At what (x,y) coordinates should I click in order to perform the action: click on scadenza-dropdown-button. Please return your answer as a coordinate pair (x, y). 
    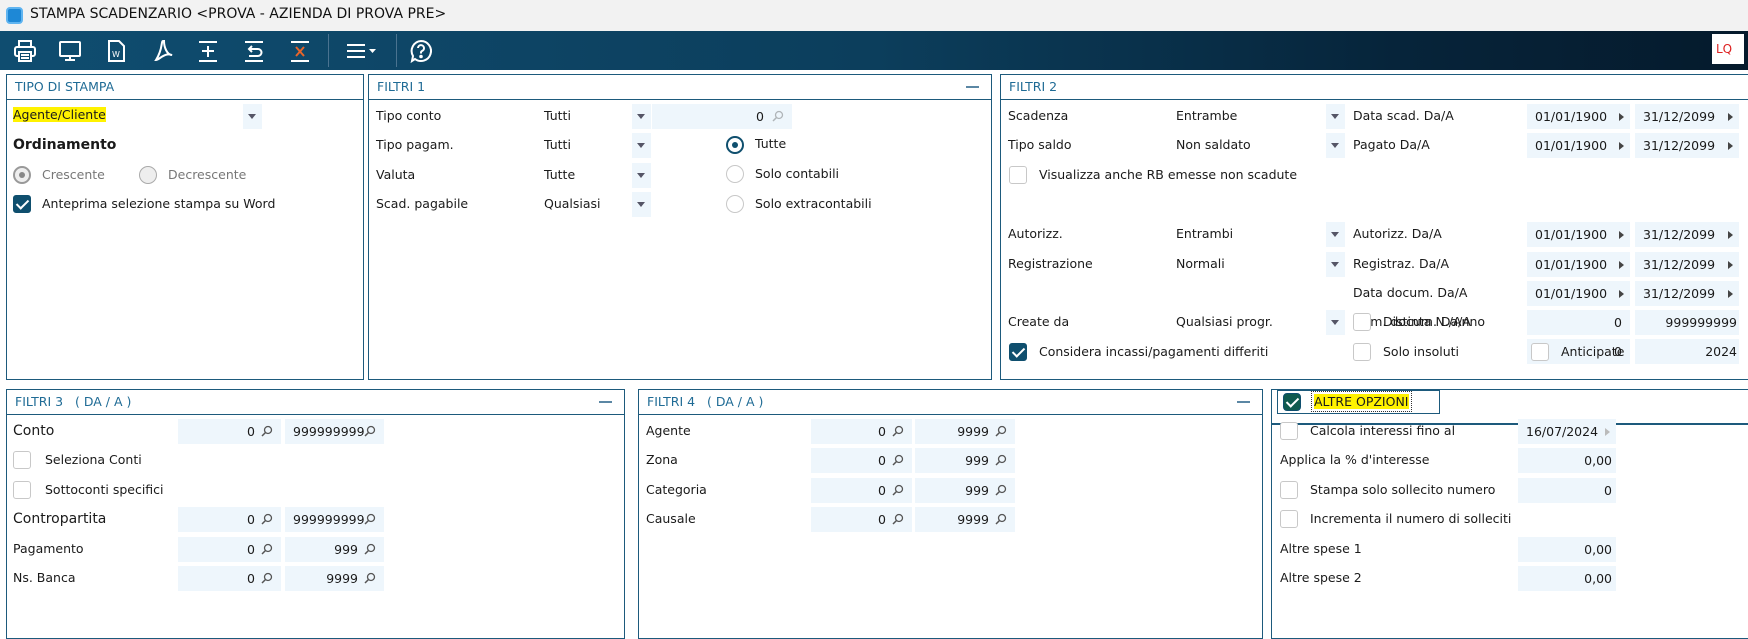
    Looking at the image, I should click on (1335, 116).